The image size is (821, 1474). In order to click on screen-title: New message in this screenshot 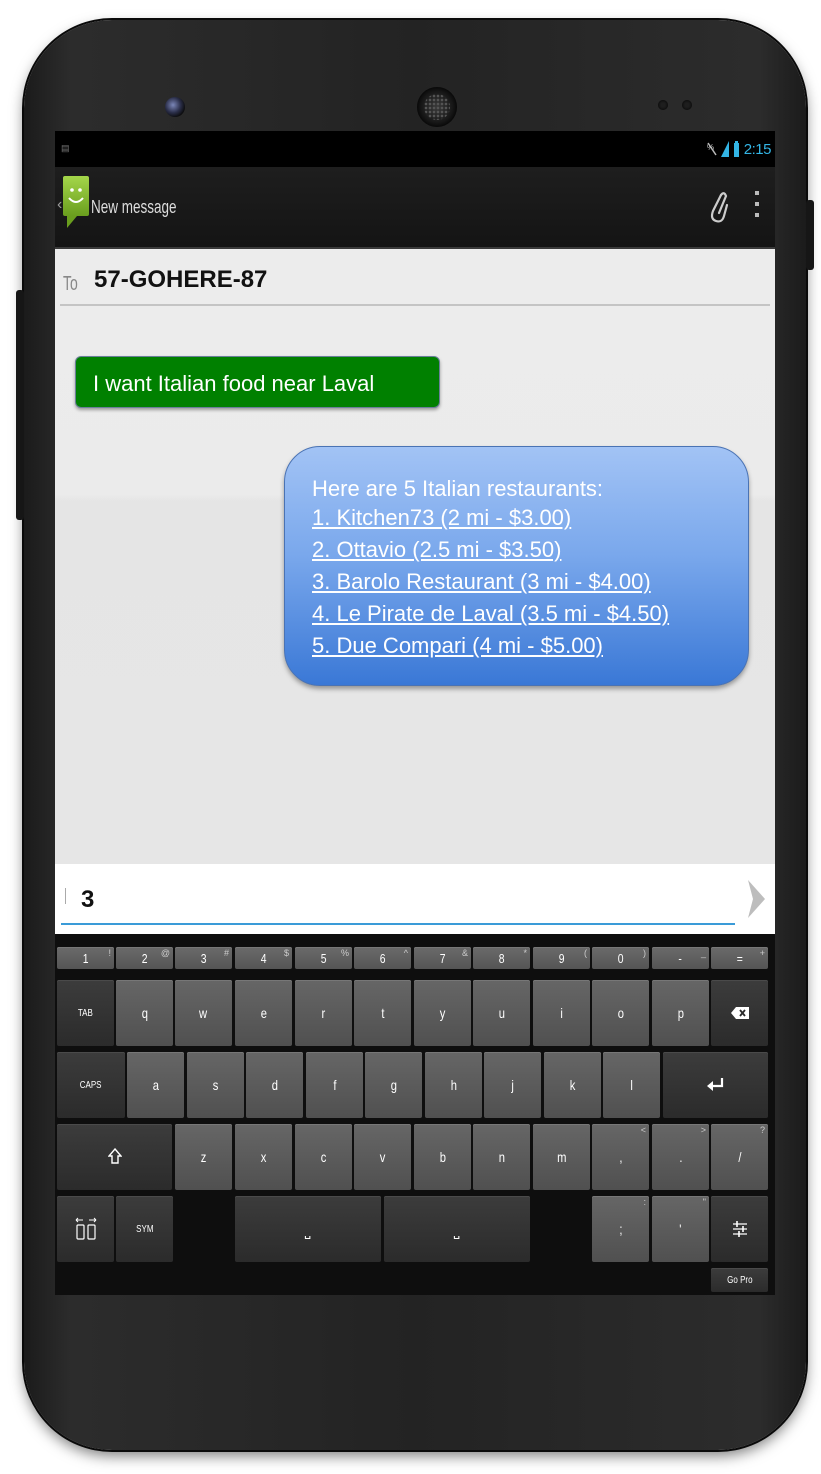, I will do `click(134, 207)`.